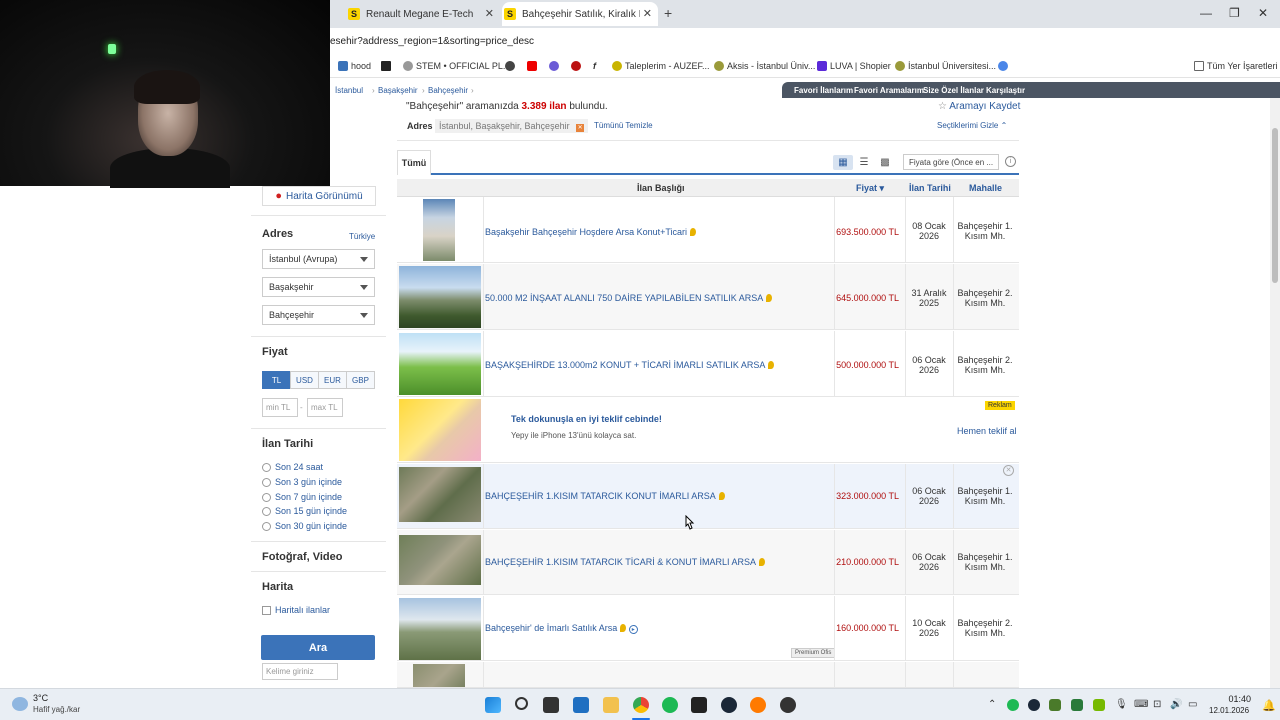 The width and height of the screenshot is (1280, 720). Describe the element at coordinates (823, 90) in the screenshot. I see `nav-favori-ilanlarim: Favori İlanlarım` at that location.